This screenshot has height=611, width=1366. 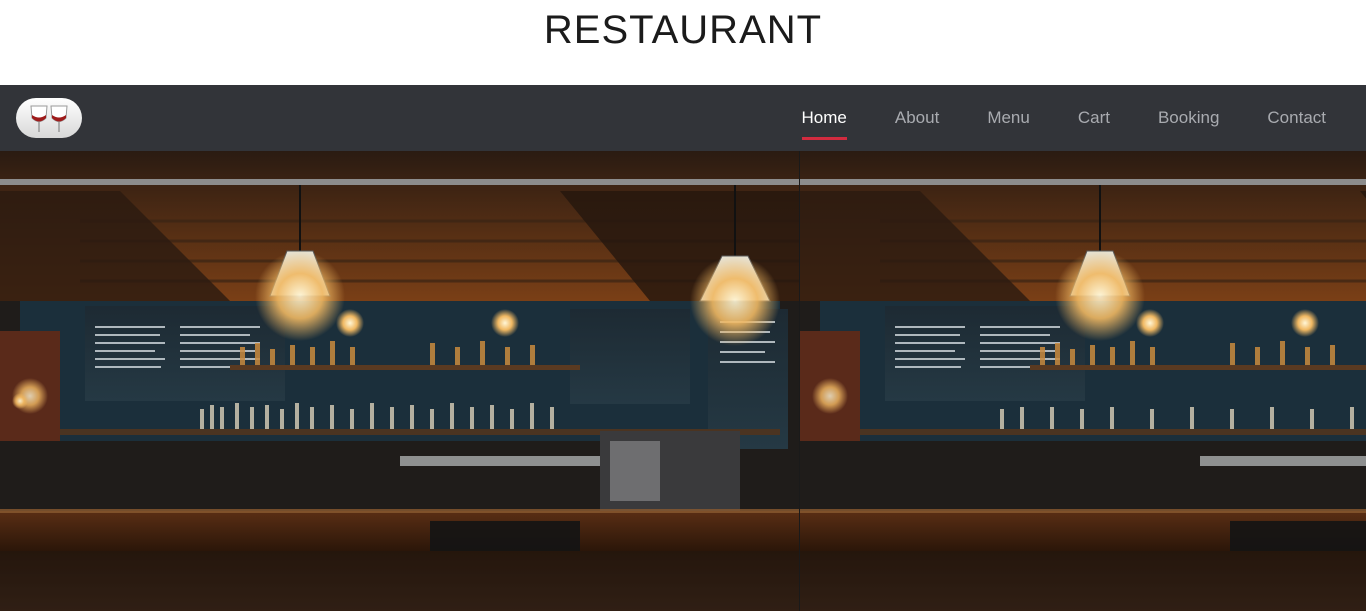 I want to click on wine-glasses-icon, so click(x=49, y=118).